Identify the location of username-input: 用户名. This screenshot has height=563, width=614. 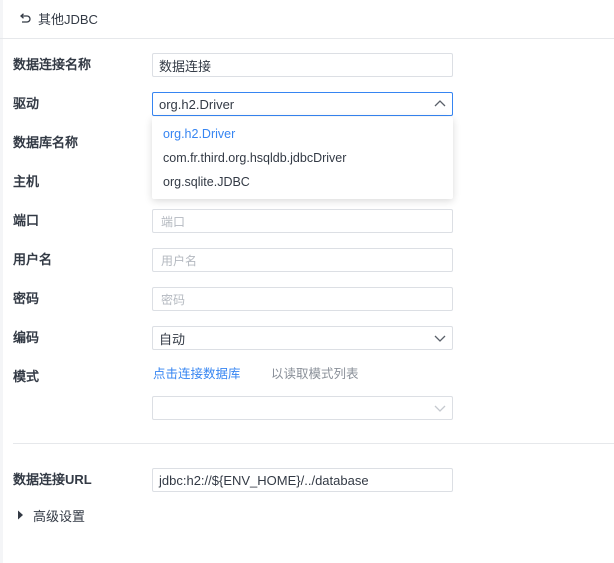
(302, 260).